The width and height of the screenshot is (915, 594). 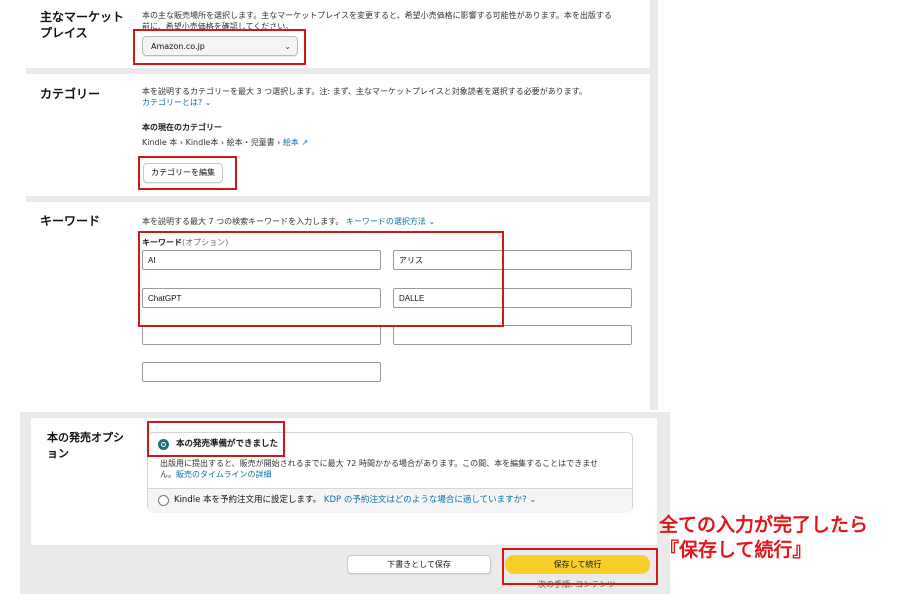 I want to click on marketplace-select: Amazon.co.jp ⌄, so click(x=220, y=46).